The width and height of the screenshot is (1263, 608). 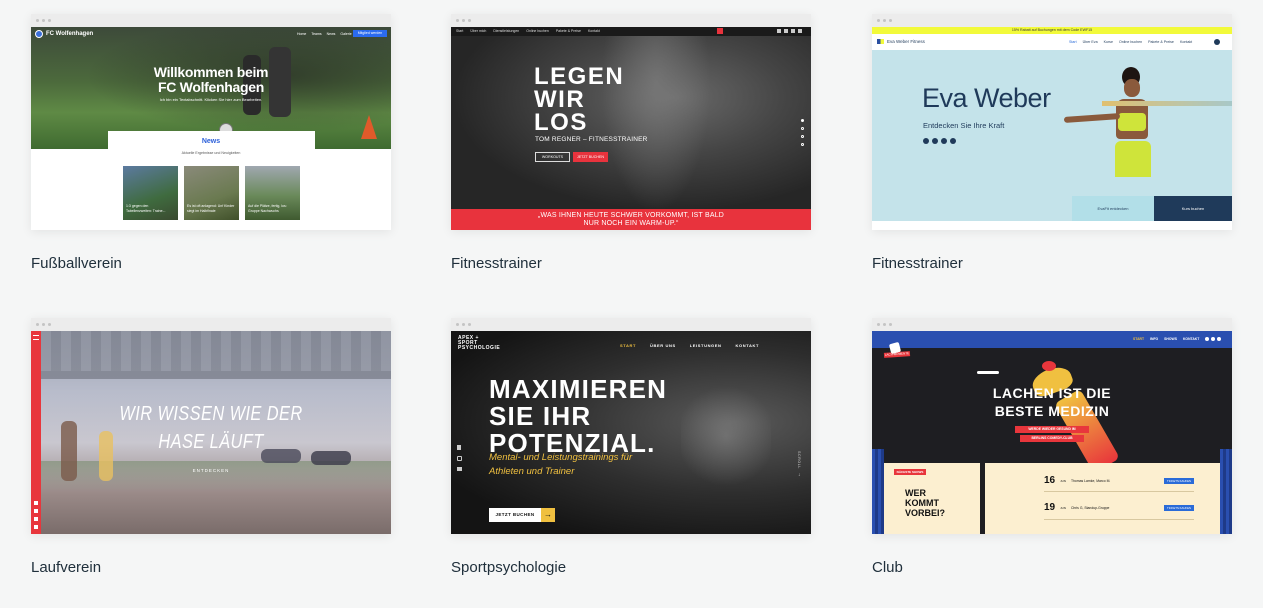 I want to click on nav-item: Home, so click(x=302, y=34).